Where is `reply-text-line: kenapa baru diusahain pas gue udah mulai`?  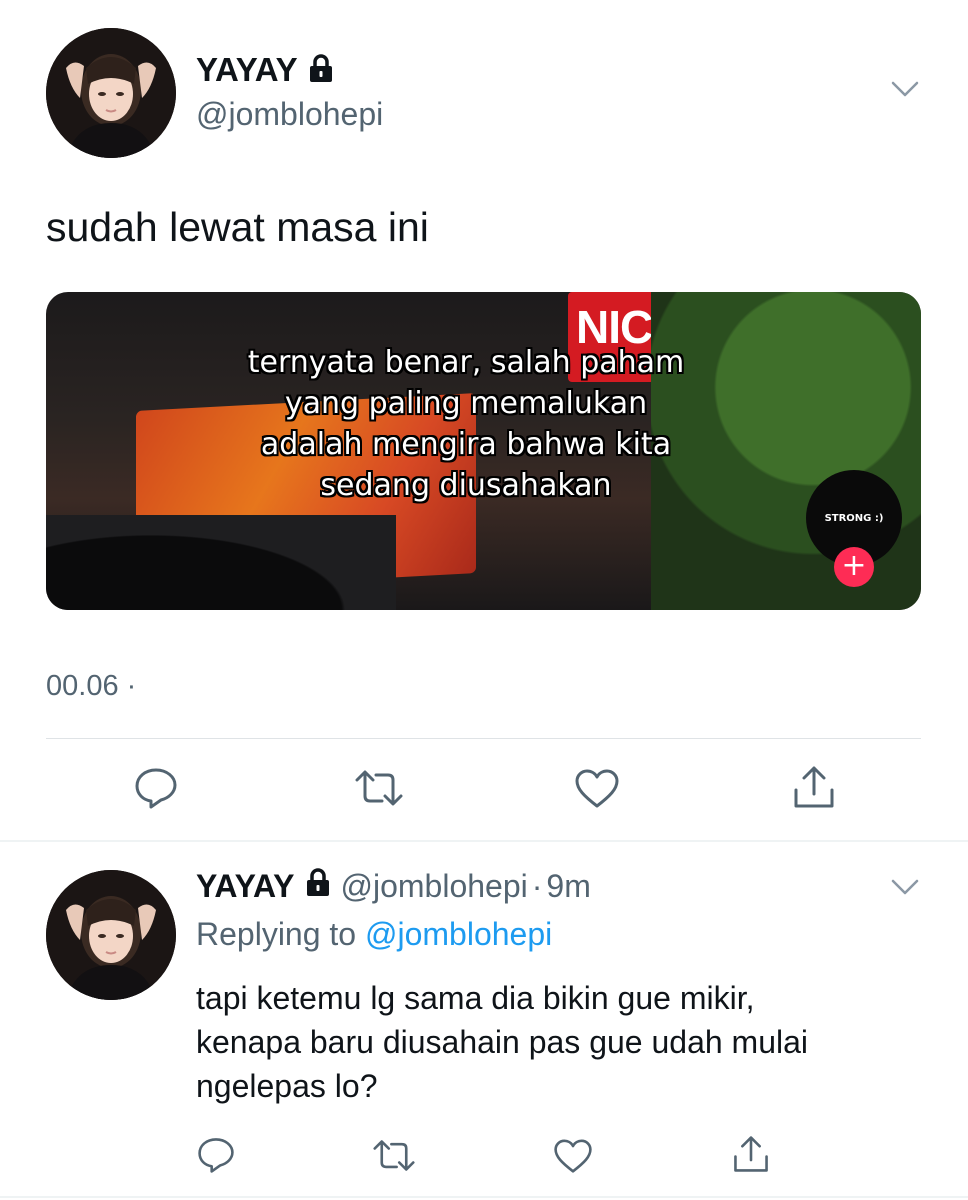
reply-text-line: kenapa baru diusahain pas gue udah mulai is located at coordinates (502, 1042).